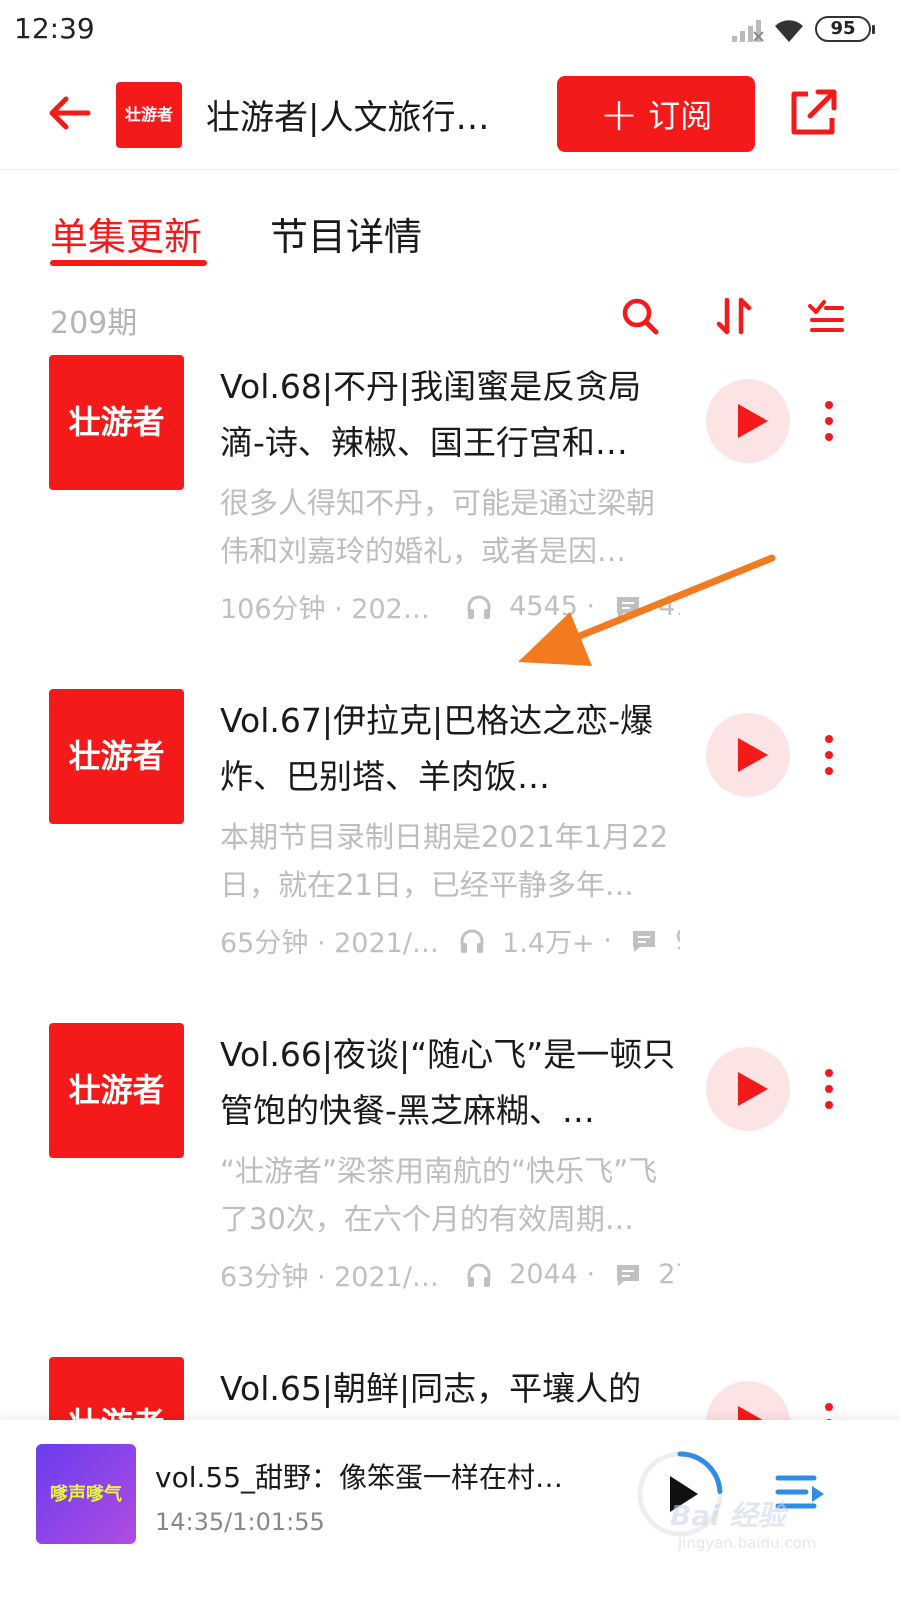 This screenshot has height=1600, width=900. Describe the element at coordinates (677, 940) in the screenshot. I see `episode-comments: 91` at that location.